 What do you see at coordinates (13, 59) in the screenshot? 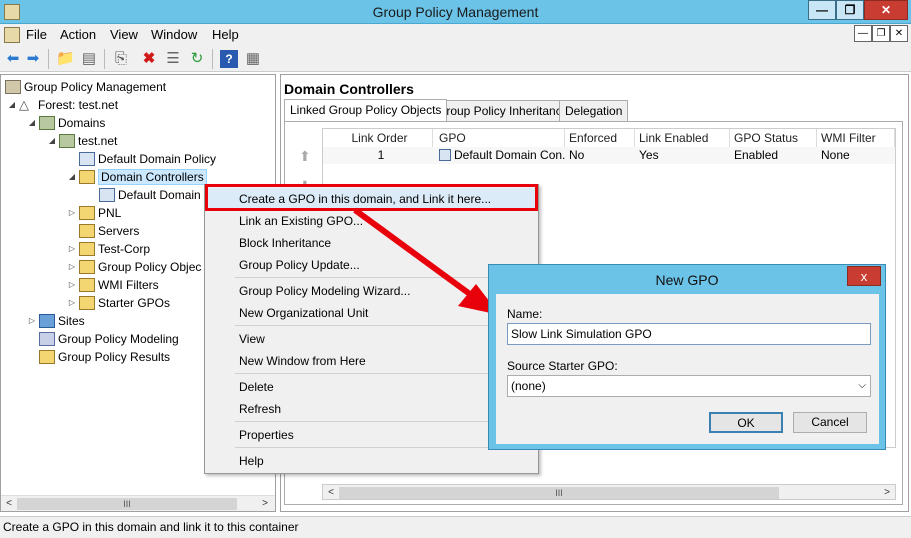
I see `back-icon: ⬅` at bounding box center [13, 59].